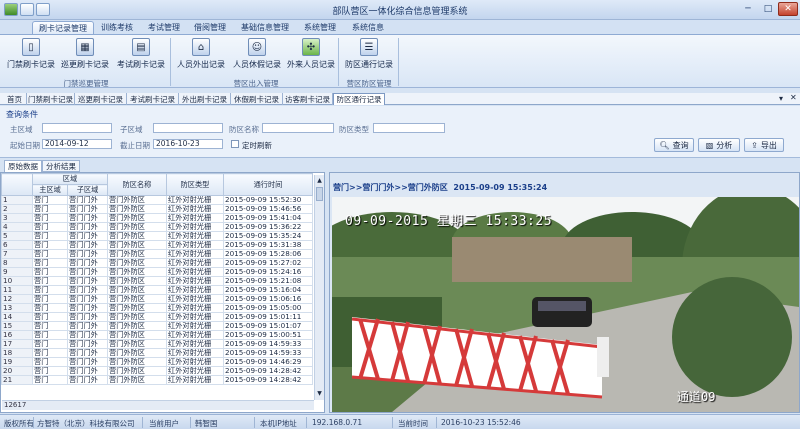  I want to click on end-date-input: 2016-10-23, so click(188, 144).